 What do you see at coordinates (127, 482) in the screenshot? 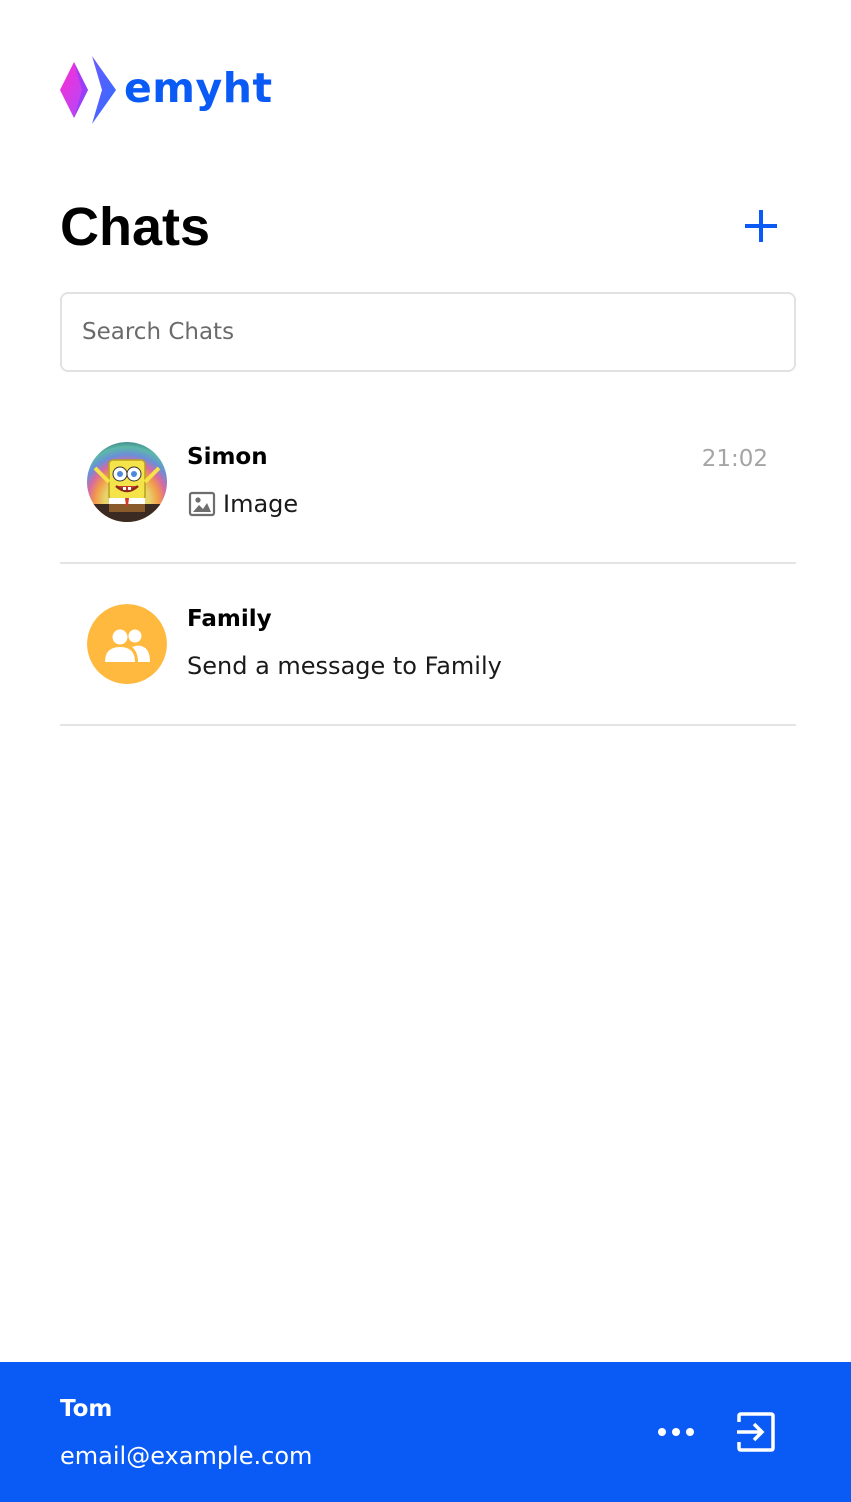
I see `spongebob-avatar` at bounding box center [127, 482].